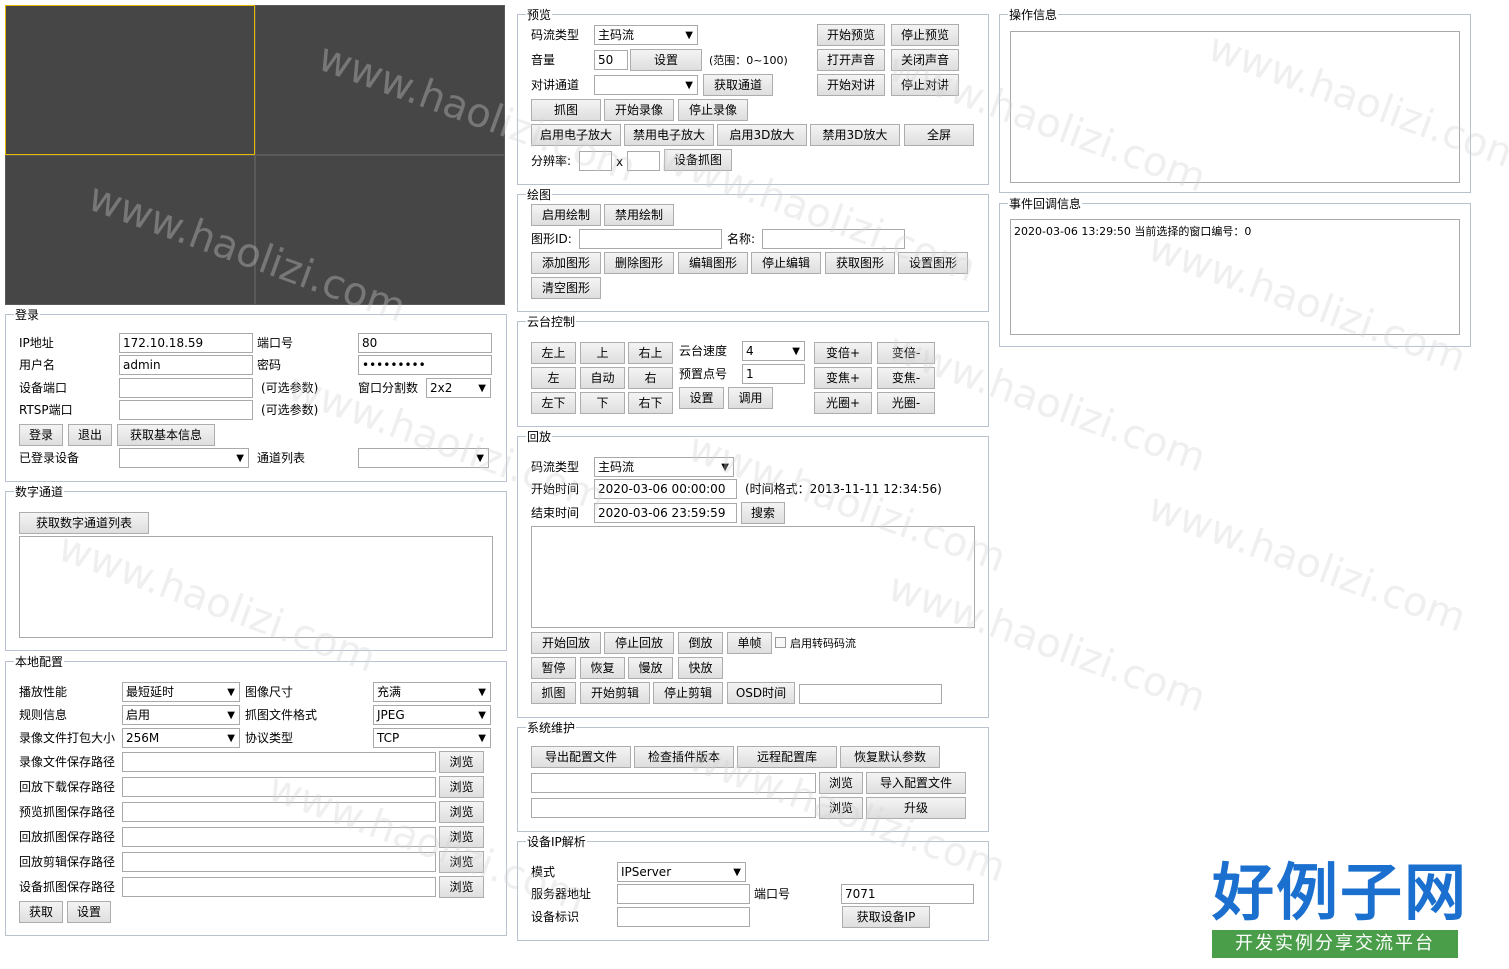  I want to click on talk-channel-select: ▼, so click(646, 85).